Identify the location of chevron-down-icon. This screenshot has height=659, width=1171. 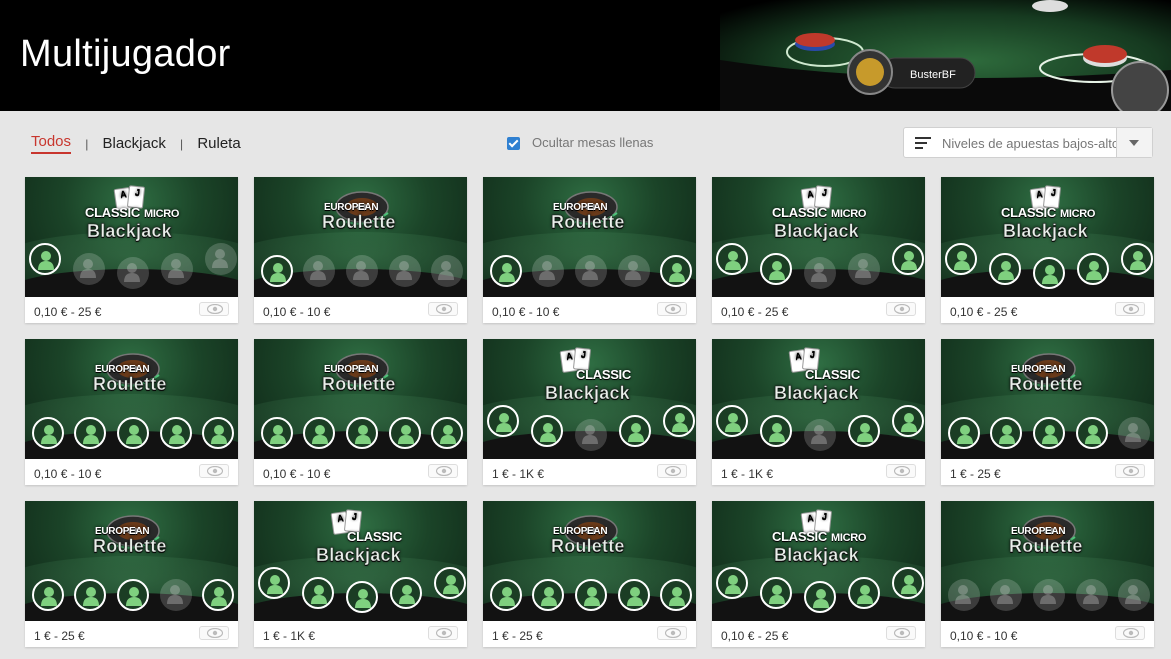
(1134, 142).